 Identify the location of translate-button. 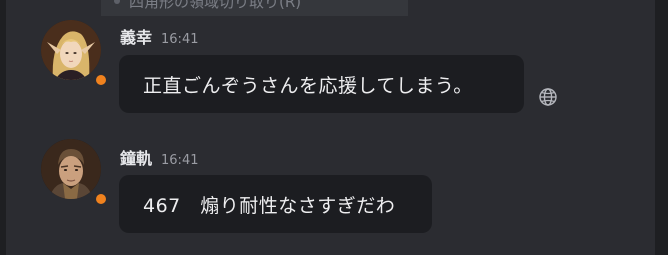
(548, 97).